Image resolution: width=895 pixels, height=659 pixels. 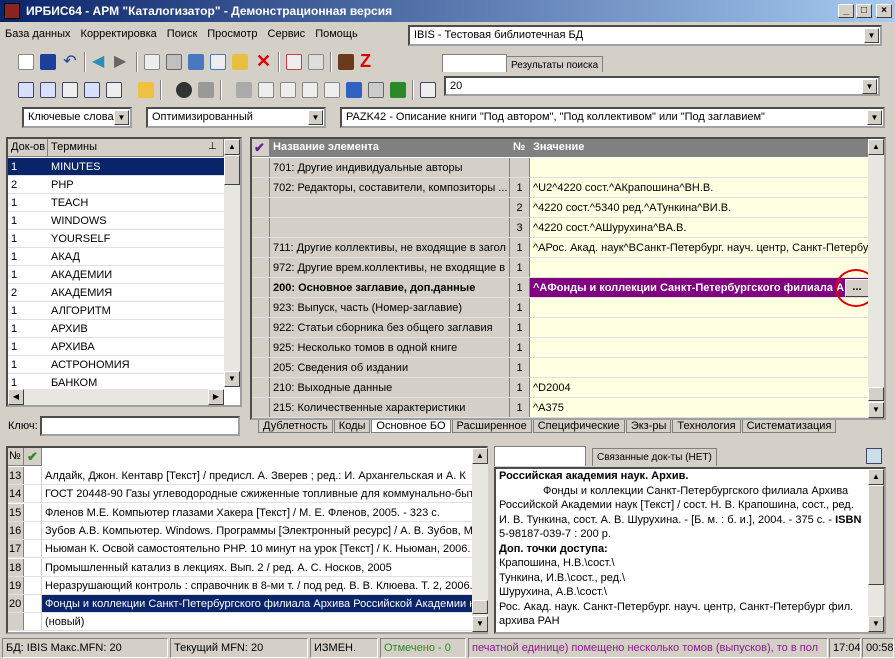 I want to click on field-value: ^D2004, so click(x=699, y=387).